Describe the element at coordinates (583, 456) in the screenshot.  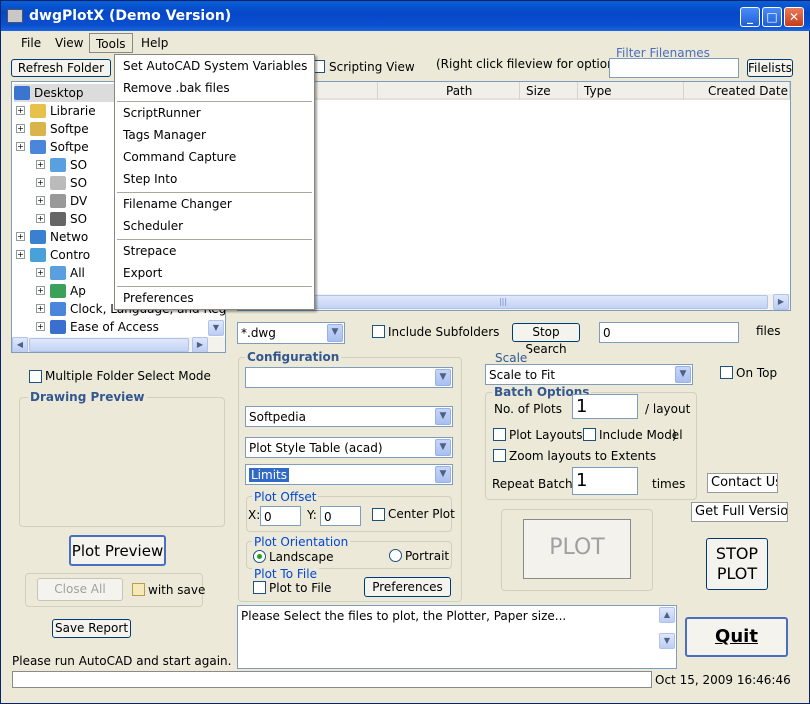
I see `zoom-extents-label: Zoom layouts to Extents` at that location.